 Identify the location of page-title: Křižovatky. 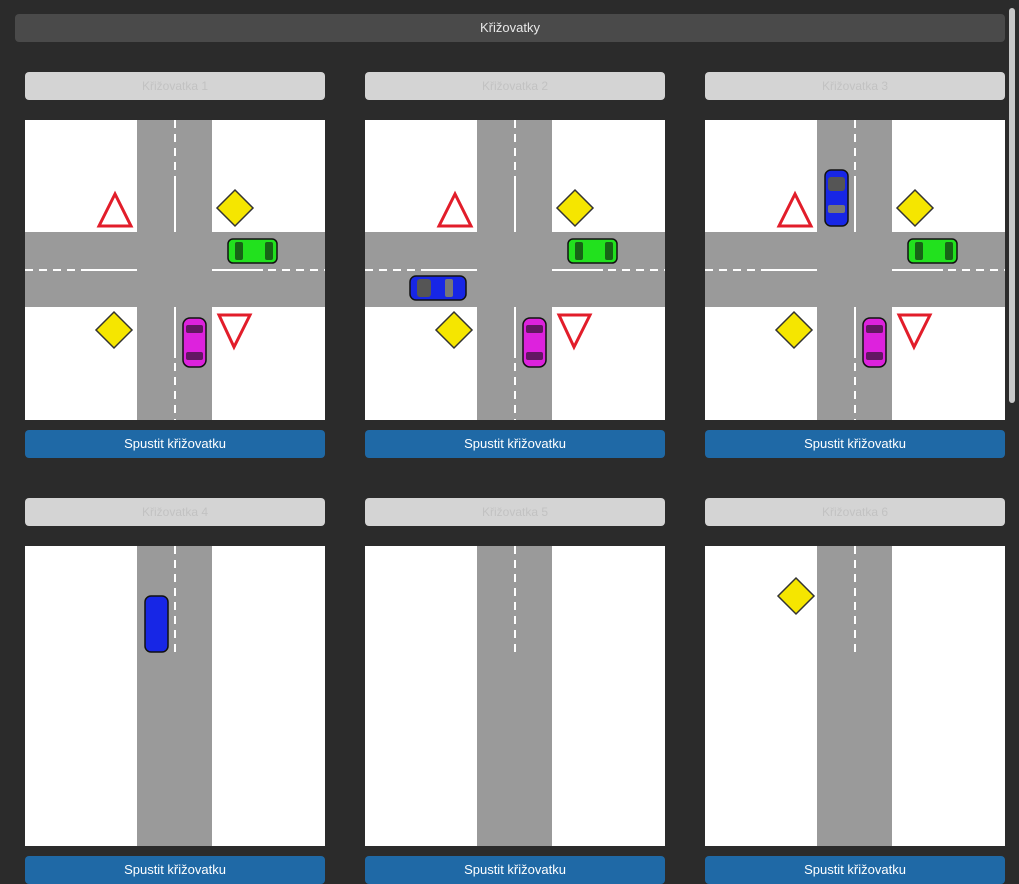
(510, 27).